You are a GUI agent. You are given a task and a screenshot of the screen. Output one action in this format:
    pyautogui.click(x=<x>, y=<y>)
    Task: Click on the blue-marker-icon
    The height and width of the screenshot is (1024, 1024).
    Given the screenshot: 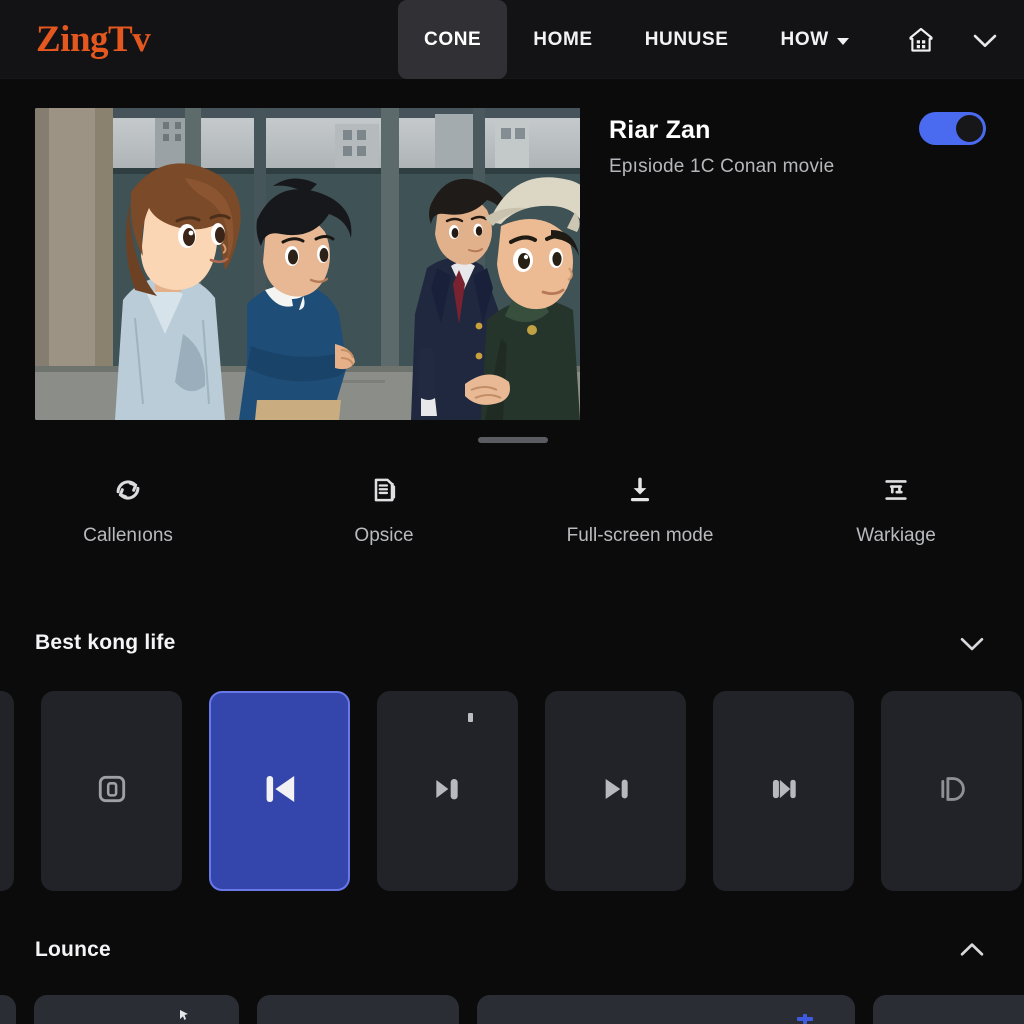 What is the action you would take?
    pyautogui.click(x=805, y=1017)
    